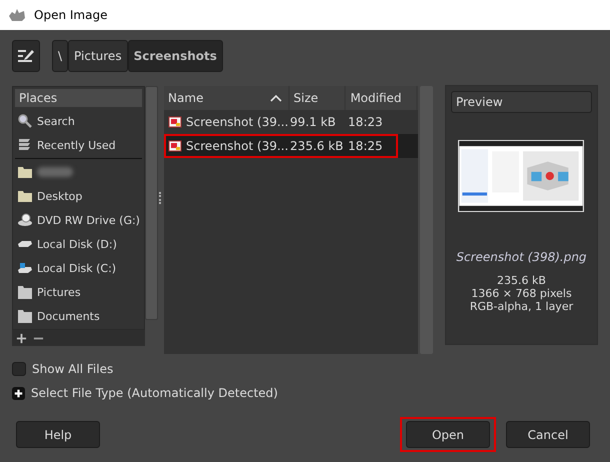 The height and width of the screenshot is (462, 610). What do you see at coordinates (175, 56) in the screenshot?
I see `path-button: Screenshots` at bounding box center [175, 56].